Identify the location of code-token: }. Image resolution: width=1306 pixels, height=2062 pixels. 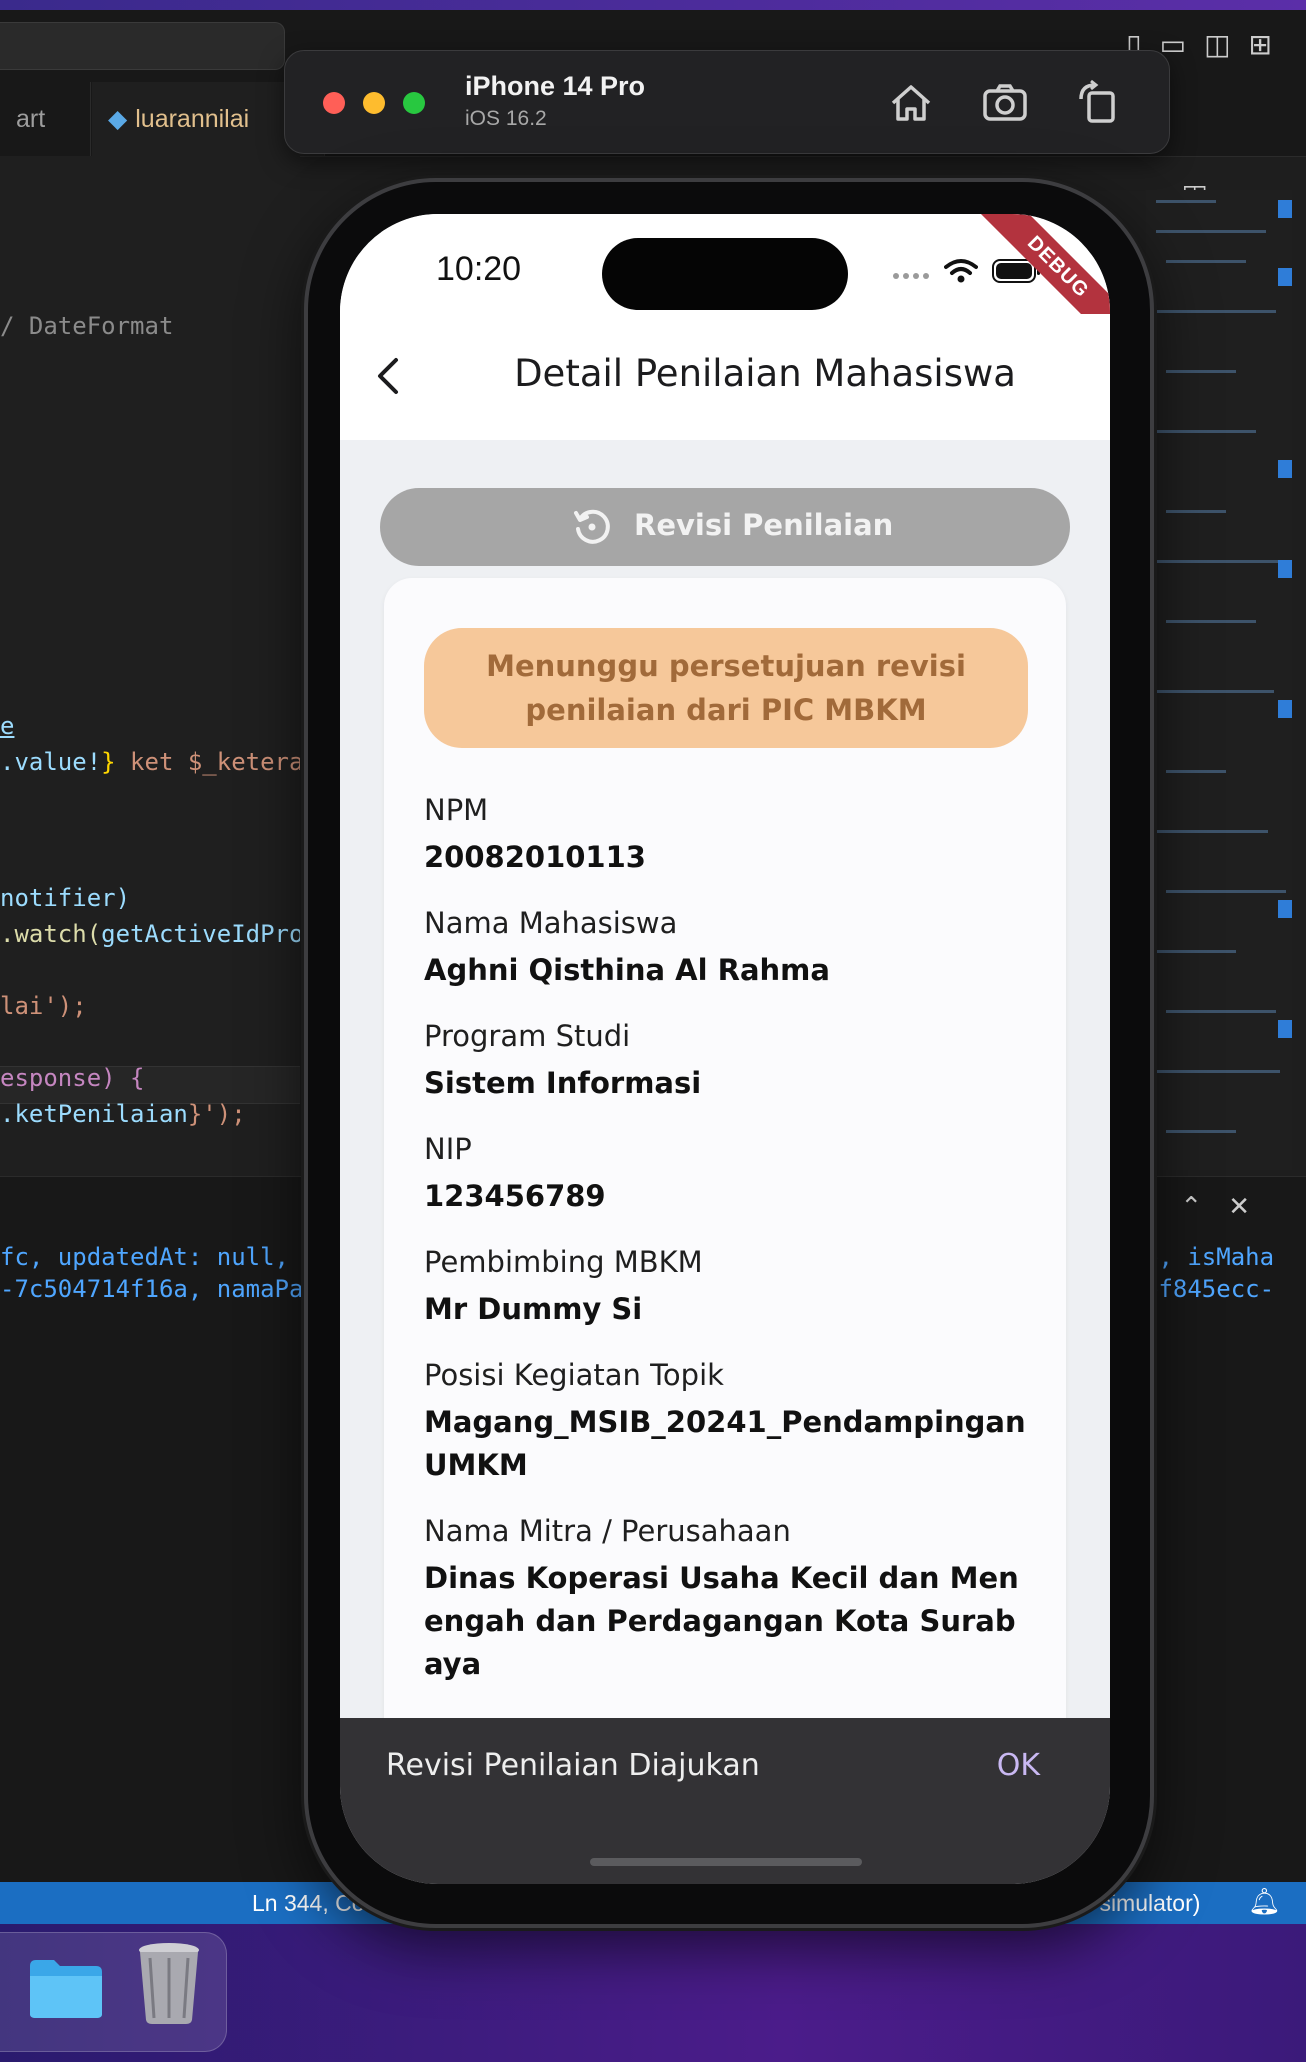
(108, 762).